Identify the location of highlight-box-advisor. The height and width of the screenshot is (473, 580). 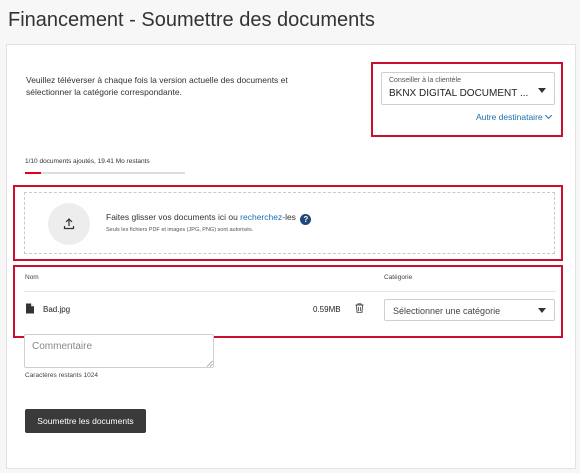
(467, 99).